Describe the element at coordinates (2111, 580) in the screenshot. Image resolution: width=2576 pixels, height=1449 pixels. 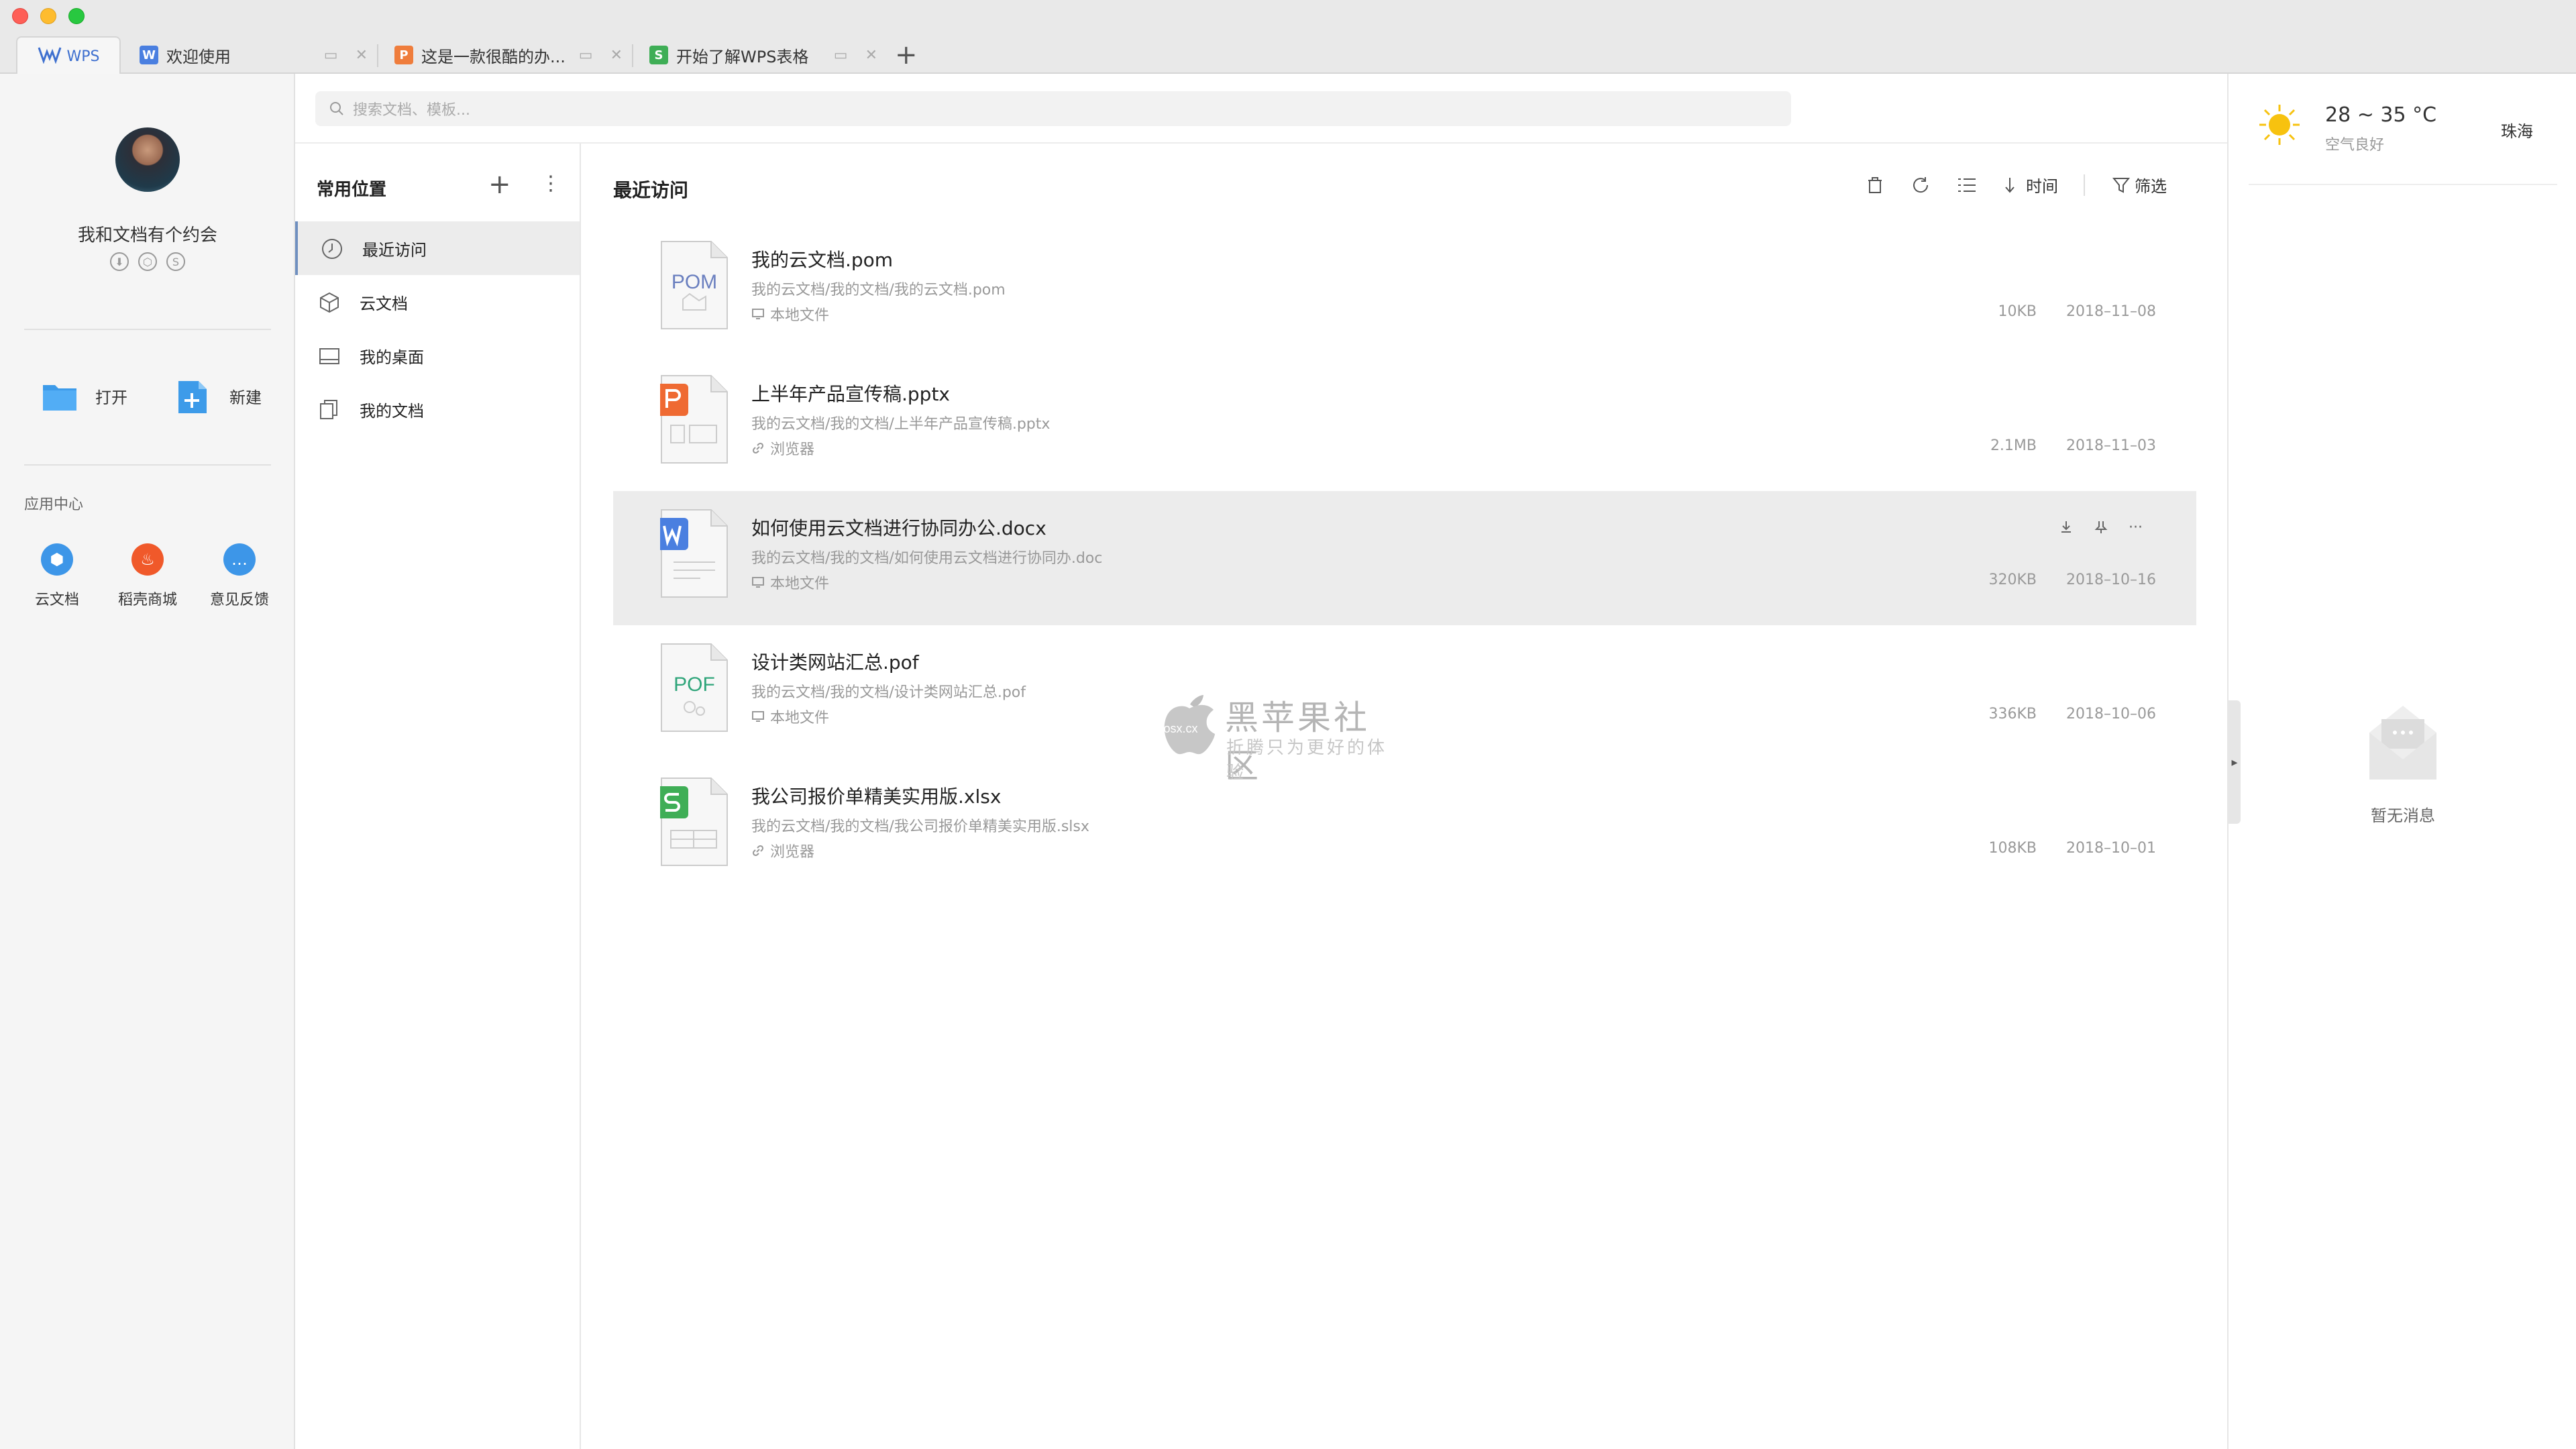
I see `file-date: 2018–10–16` at that location.